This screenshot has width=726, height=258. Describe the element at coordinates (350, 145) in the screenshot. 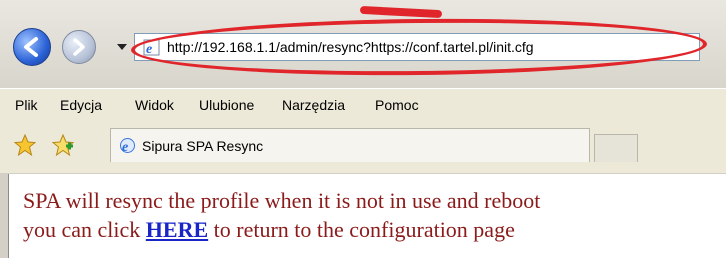

I see `tab-sipura-resync: e Sipura SPA Resync` at that location.